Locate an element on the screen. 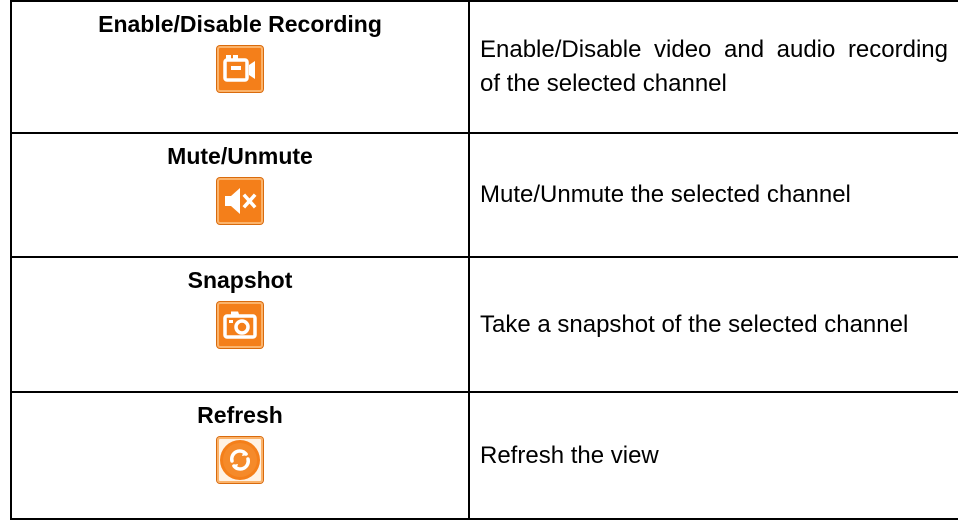 The width and height of the screenshot is (958, 520). speaker-mute-icon is located at coordinates (241, 201).